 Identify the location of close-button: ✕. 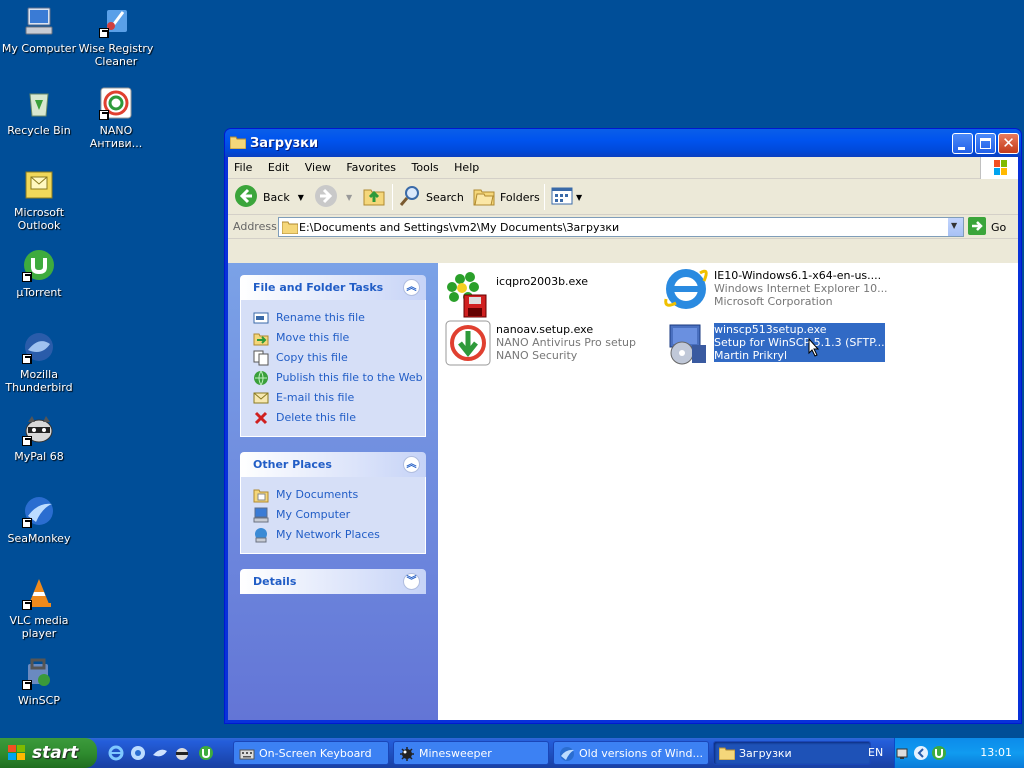
(1008, 143).